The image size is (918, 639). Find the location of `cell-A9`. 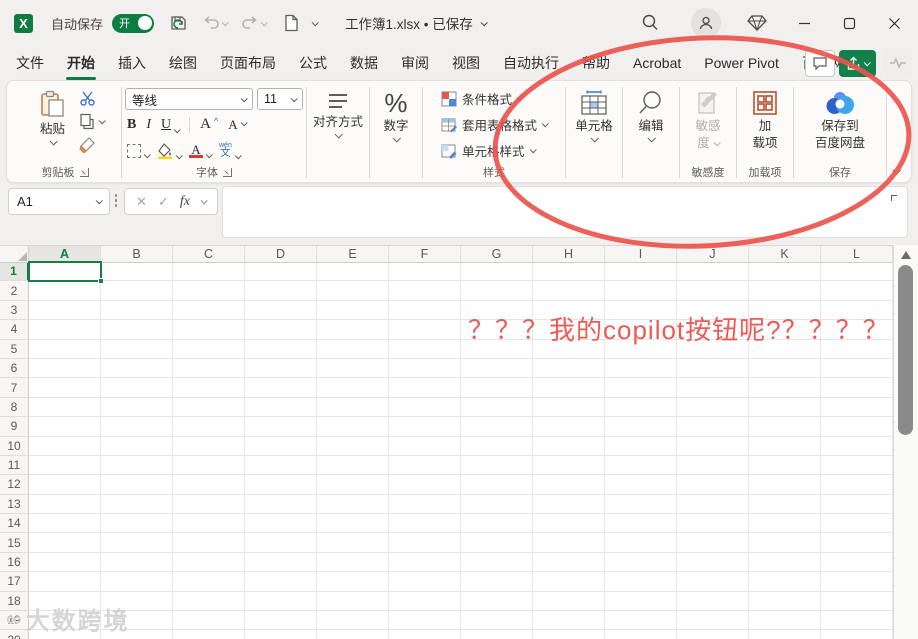

cell-A9 is located at coordinates (65, 427).